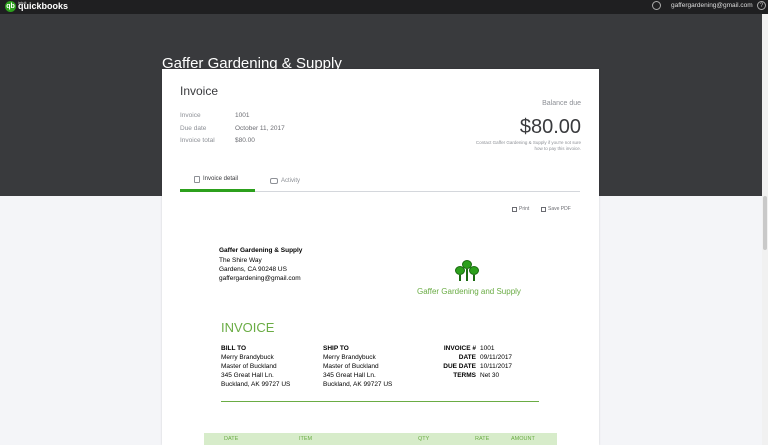  What do you see at coordinates (358, 384) in the screenshot?
I see `ship-to-line: Buckland, AK 99727 US` at bounding box center [358, 384].